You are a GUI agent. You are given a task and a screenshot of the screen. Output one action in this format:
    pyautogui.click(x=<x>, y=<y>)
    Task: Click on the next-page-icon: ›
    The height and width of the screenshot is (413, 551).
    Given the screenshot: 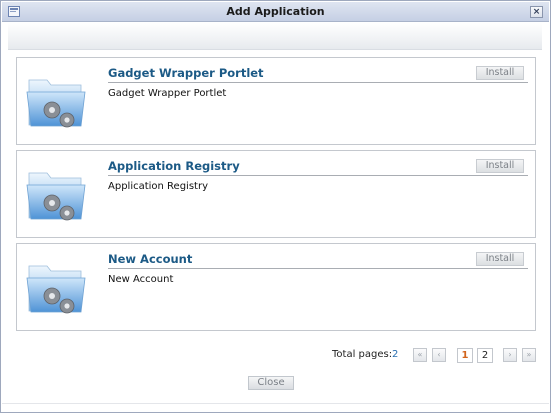 What is the action you would take?
    pyautogui.click(x=510, y=355)
    